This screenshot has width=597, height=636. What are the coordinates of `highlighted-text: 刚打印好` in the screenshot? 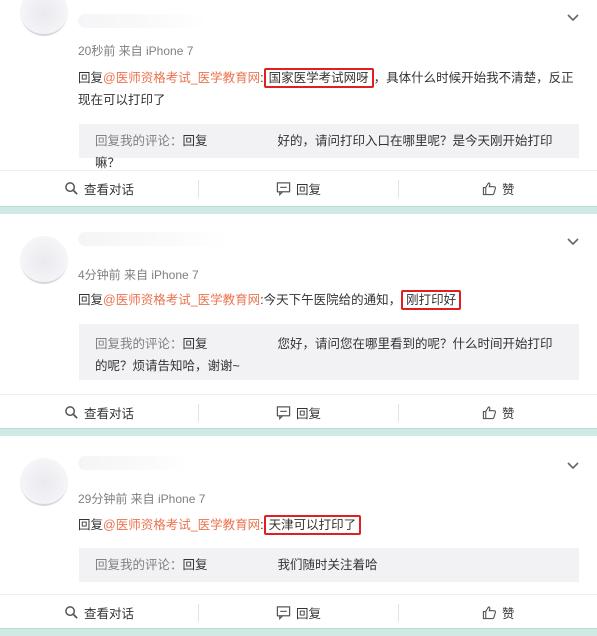 It's located at (431, 300).